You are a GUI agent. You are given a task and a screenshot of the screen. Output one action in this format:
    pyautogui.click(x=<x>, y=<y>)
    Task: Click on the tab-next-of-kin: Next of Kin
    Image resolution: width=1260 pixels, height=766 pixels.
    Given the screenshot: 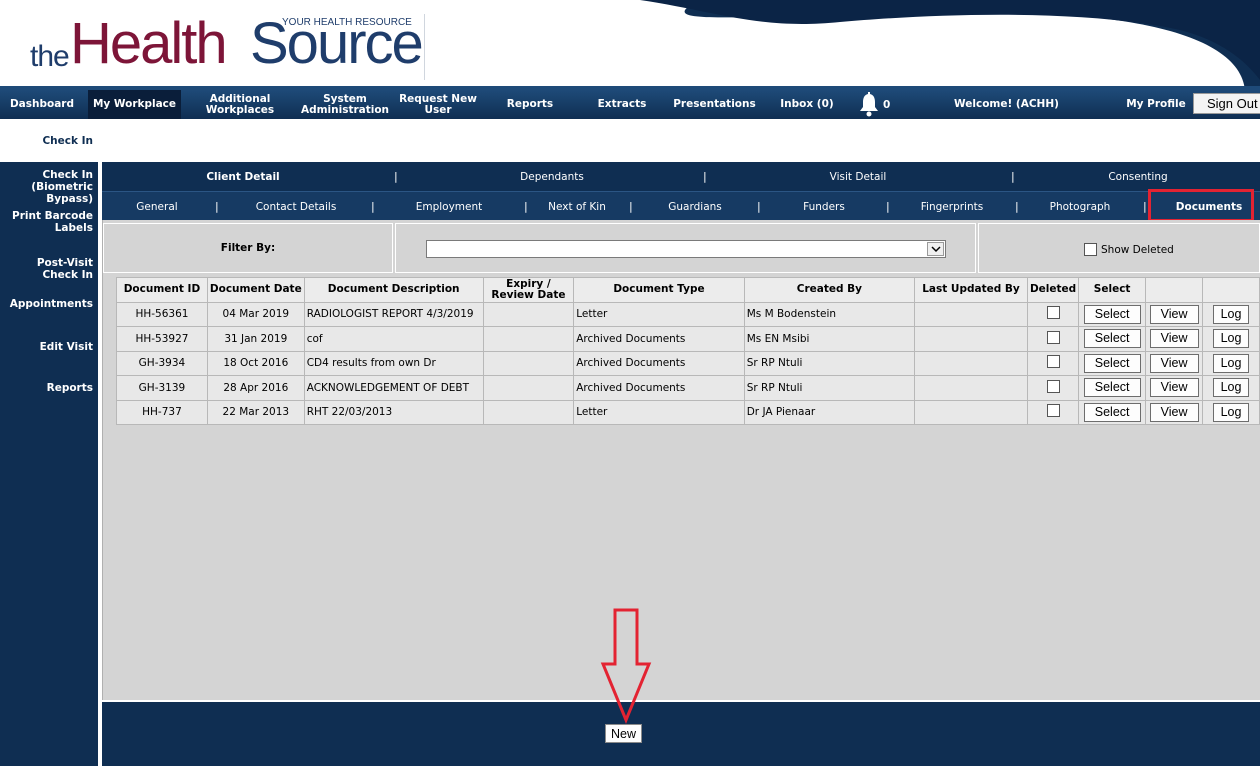 What is the action you would take?
    pyautogui.click(x=577, y=206)
    